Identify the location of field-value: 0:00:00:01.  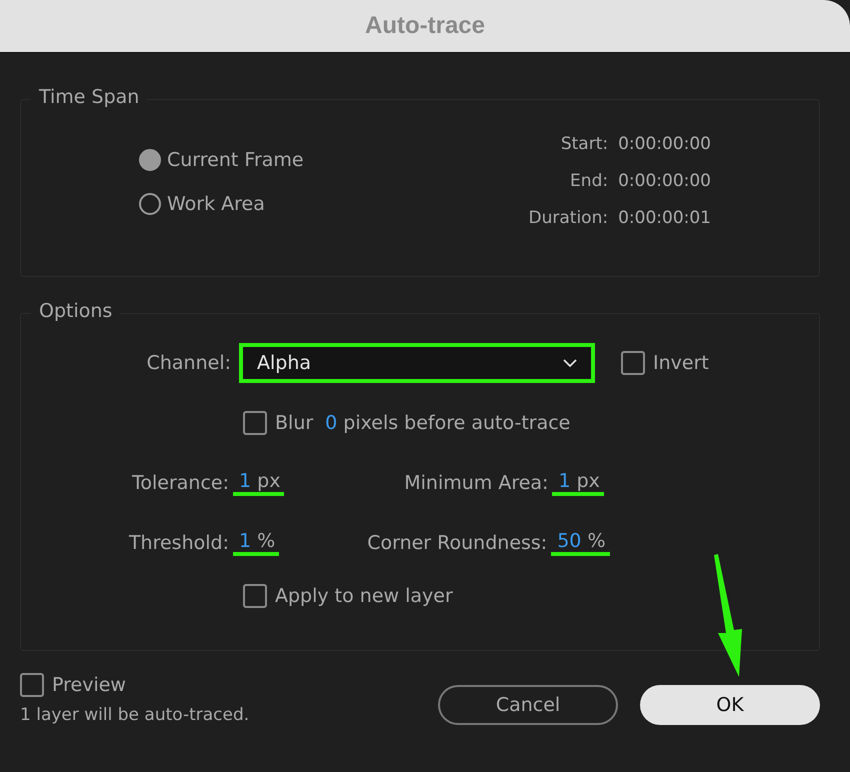
(664, 218).